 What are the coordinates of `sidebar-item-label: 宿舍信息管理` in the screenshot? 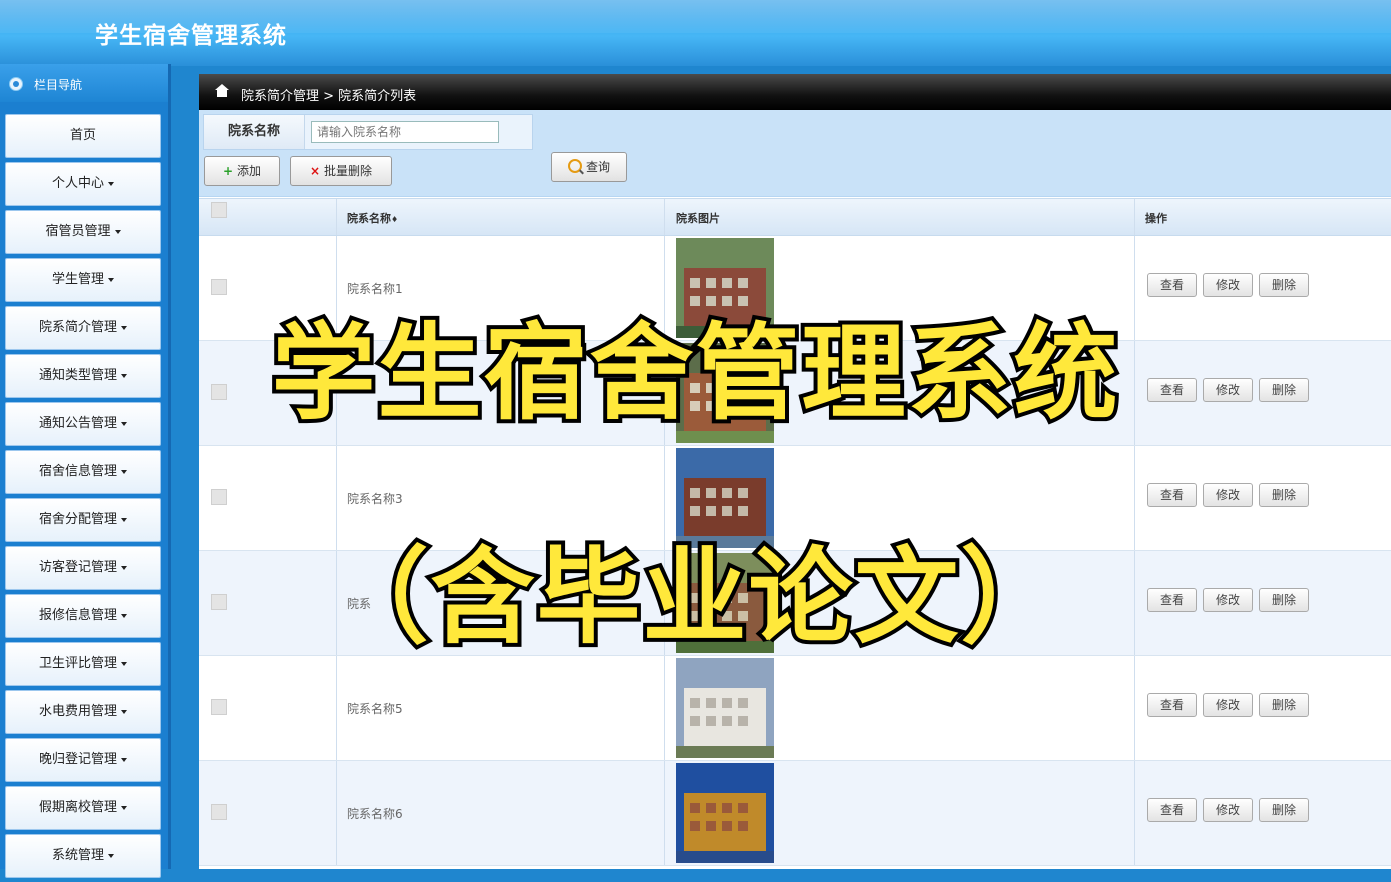 It's located at (77, 471).